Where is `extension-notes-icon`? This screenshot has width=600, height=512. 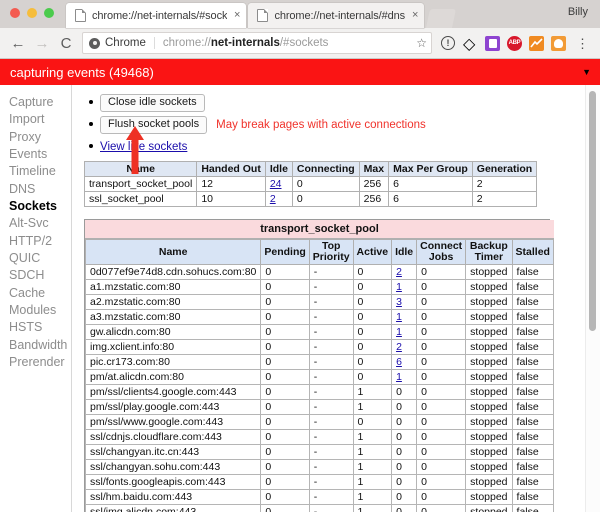
extension-notes-icon is located at coordinates (494, 43).